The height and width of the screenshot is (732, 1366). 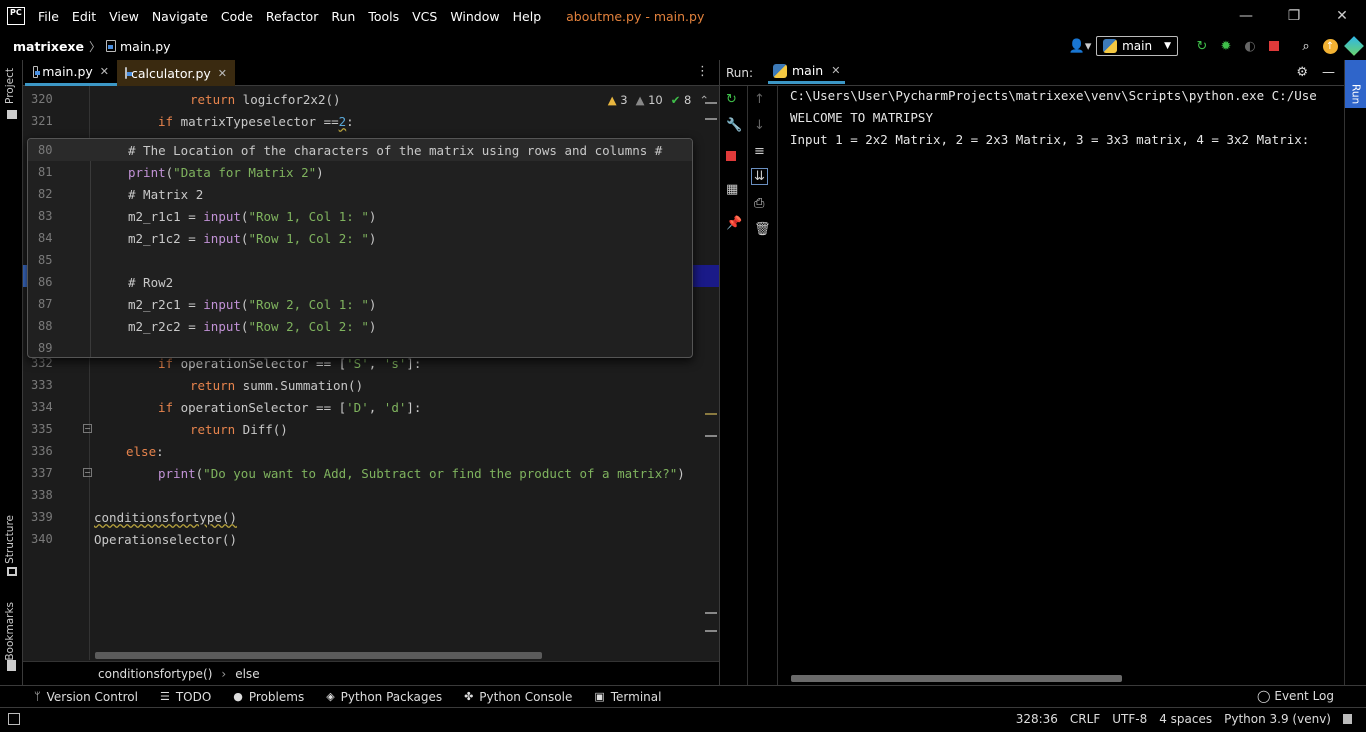 I want to click on code-line: Operationselector(), so click(x=165, y=539).